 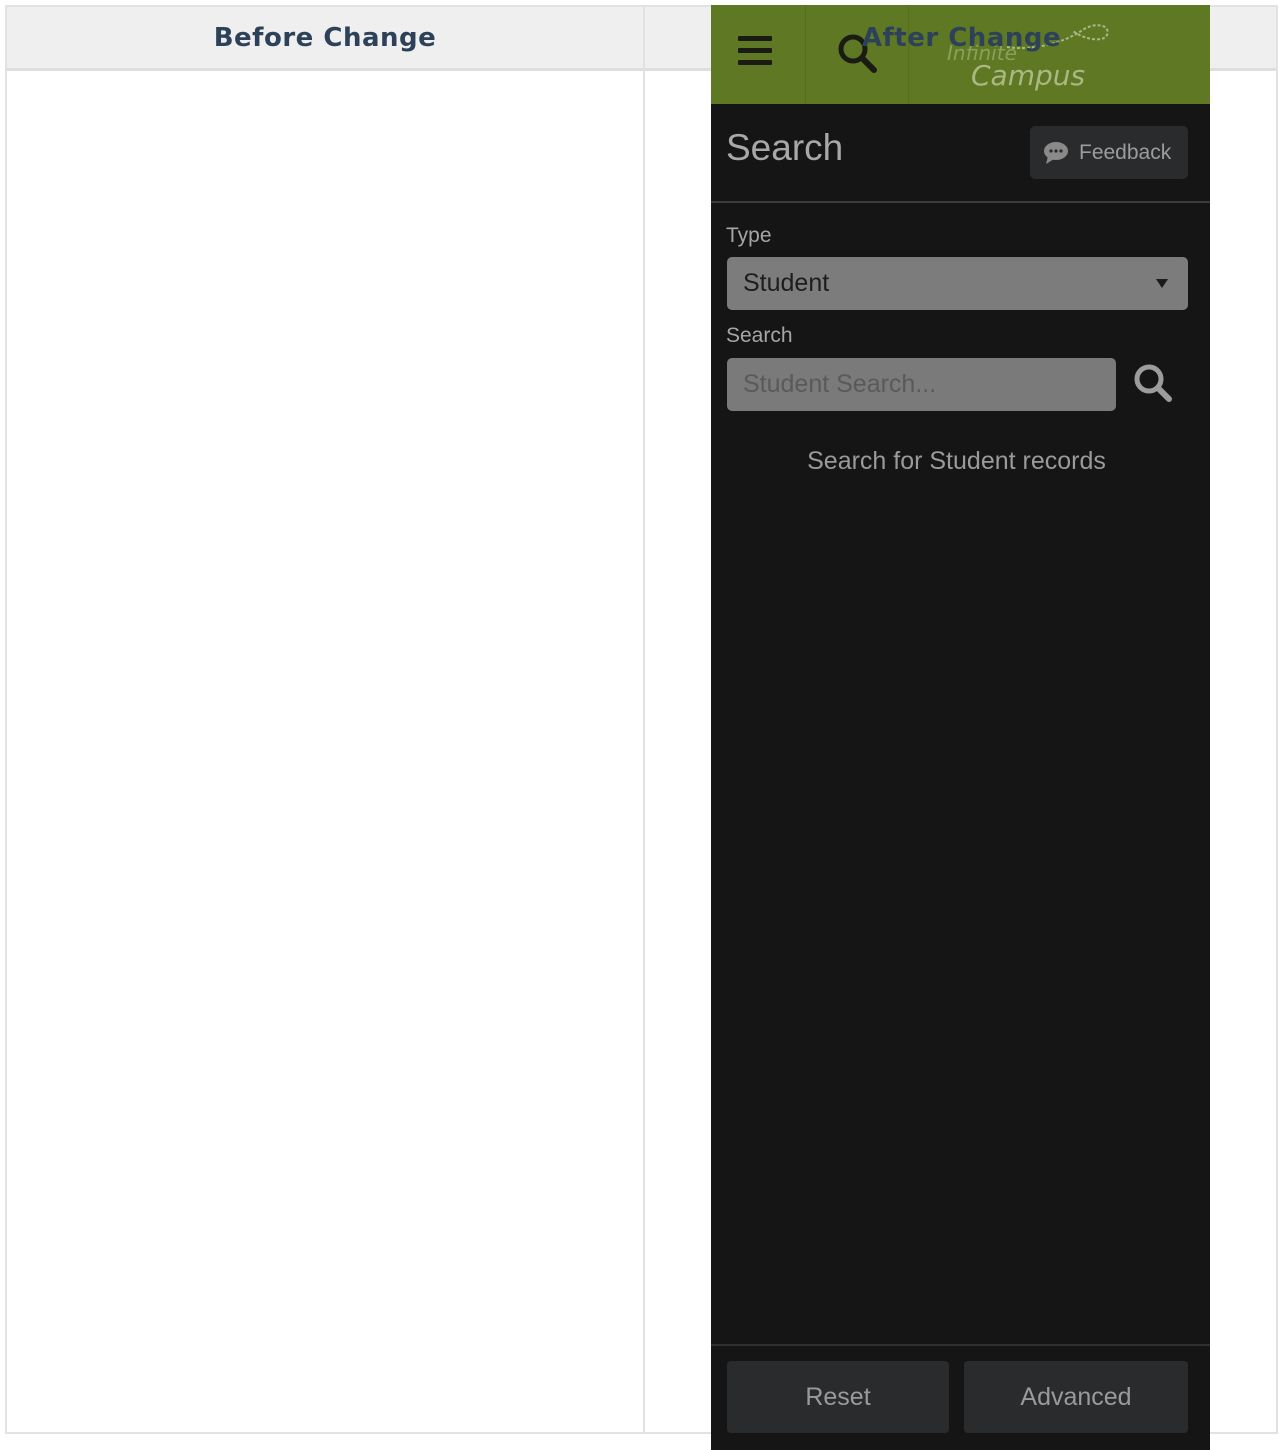 I want to click on feedback-label: Feedback, so click(x=1125, y=152).